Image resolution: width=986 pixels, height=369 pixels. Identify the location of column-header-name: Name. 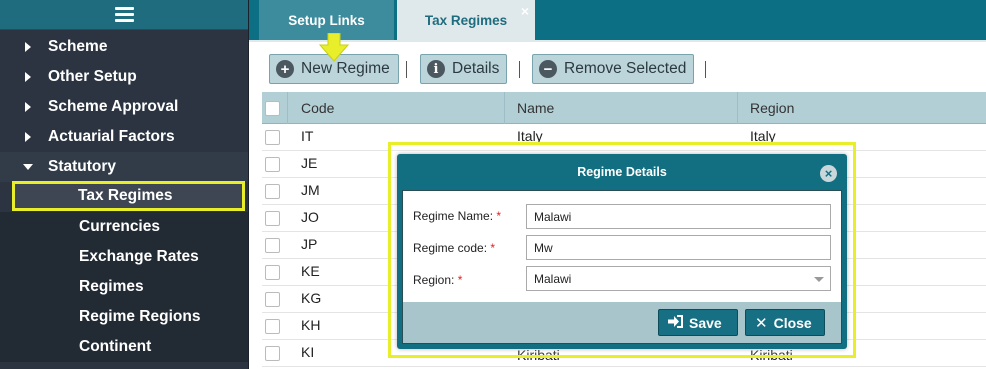
(535, 108).